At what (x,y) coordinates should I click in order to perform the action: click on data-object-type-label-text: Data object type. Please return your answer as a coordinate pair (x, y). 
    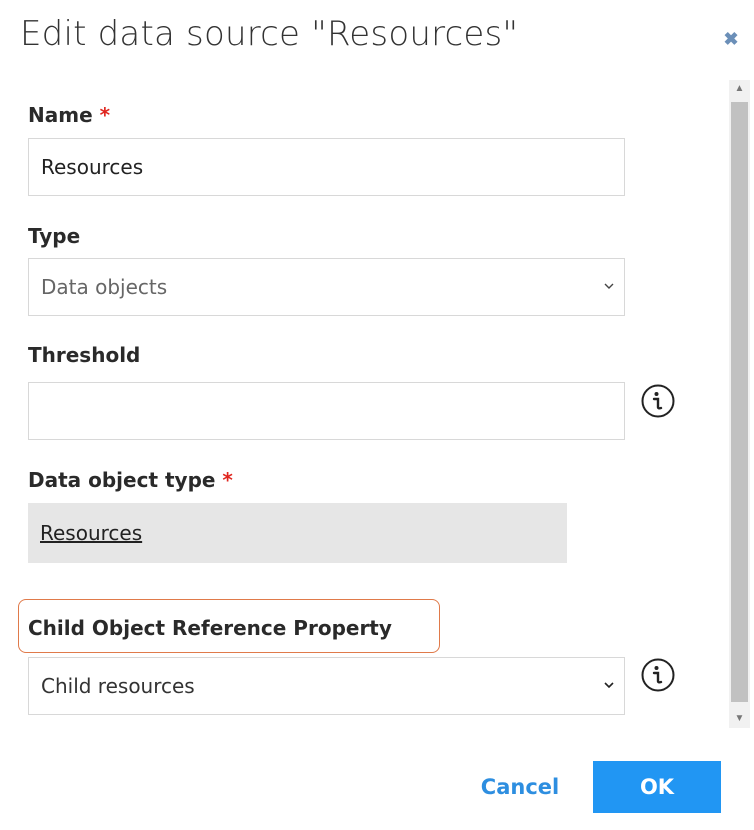
    Looking at the image, I should click on (122, 480).